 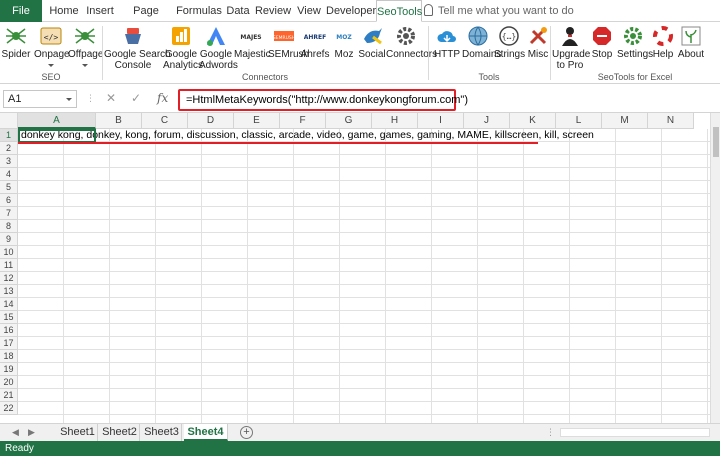 What do you see at coordinates (165, 121) in the screenshot?
I see `column-header-c: C` at bounding box center [165, 121].